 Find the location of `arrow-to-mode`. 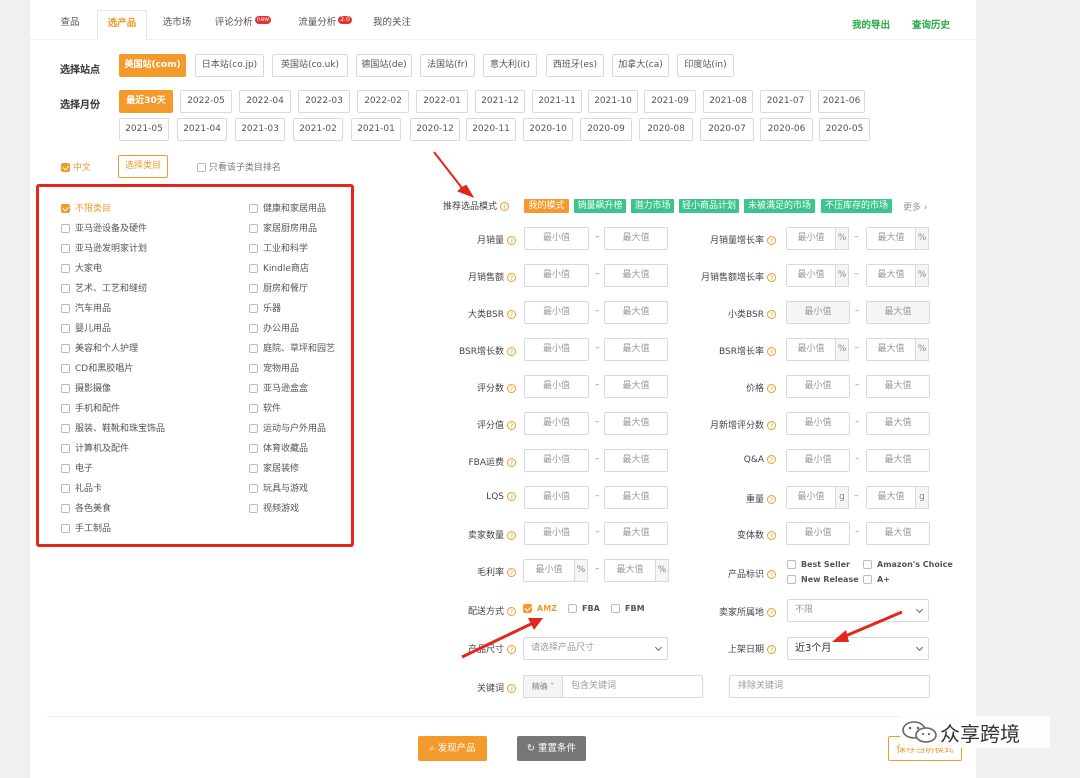

arrow-to-mode is located at coordinates (454, 174).